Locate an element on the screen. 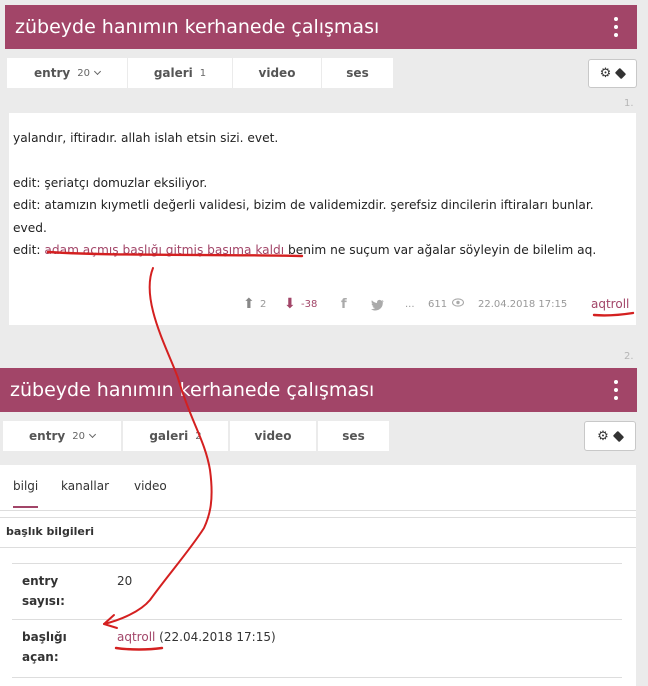 The width and height of the screenshot is (648, 686). entry-count-label: entry sayısı: is located at coordinates (43, 591).